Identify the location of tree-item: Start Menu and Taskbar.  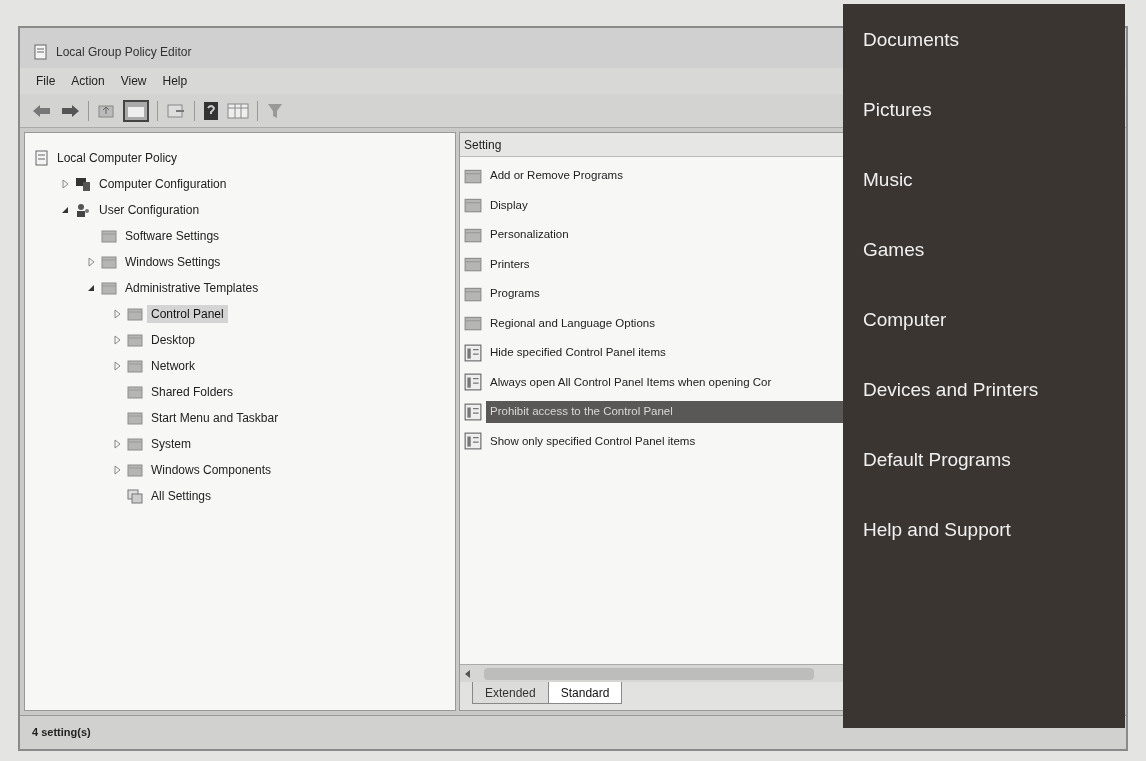
(215, 418).